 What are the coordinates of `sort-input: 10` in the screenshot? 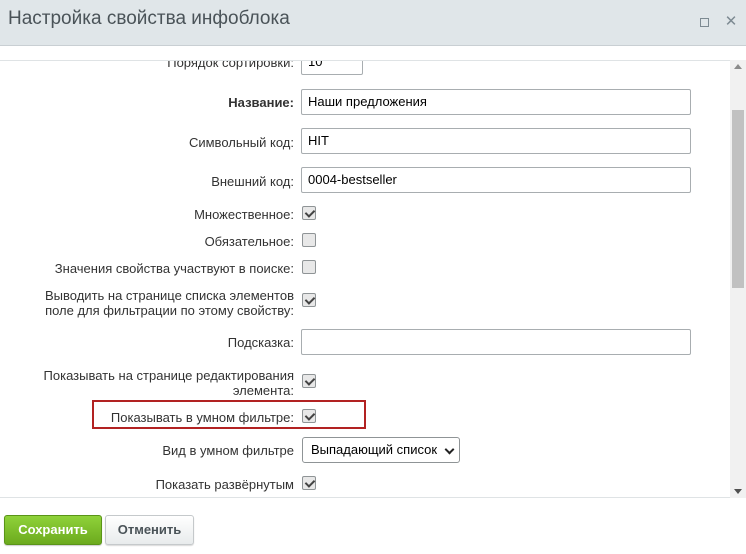 It's located at (332, 68).